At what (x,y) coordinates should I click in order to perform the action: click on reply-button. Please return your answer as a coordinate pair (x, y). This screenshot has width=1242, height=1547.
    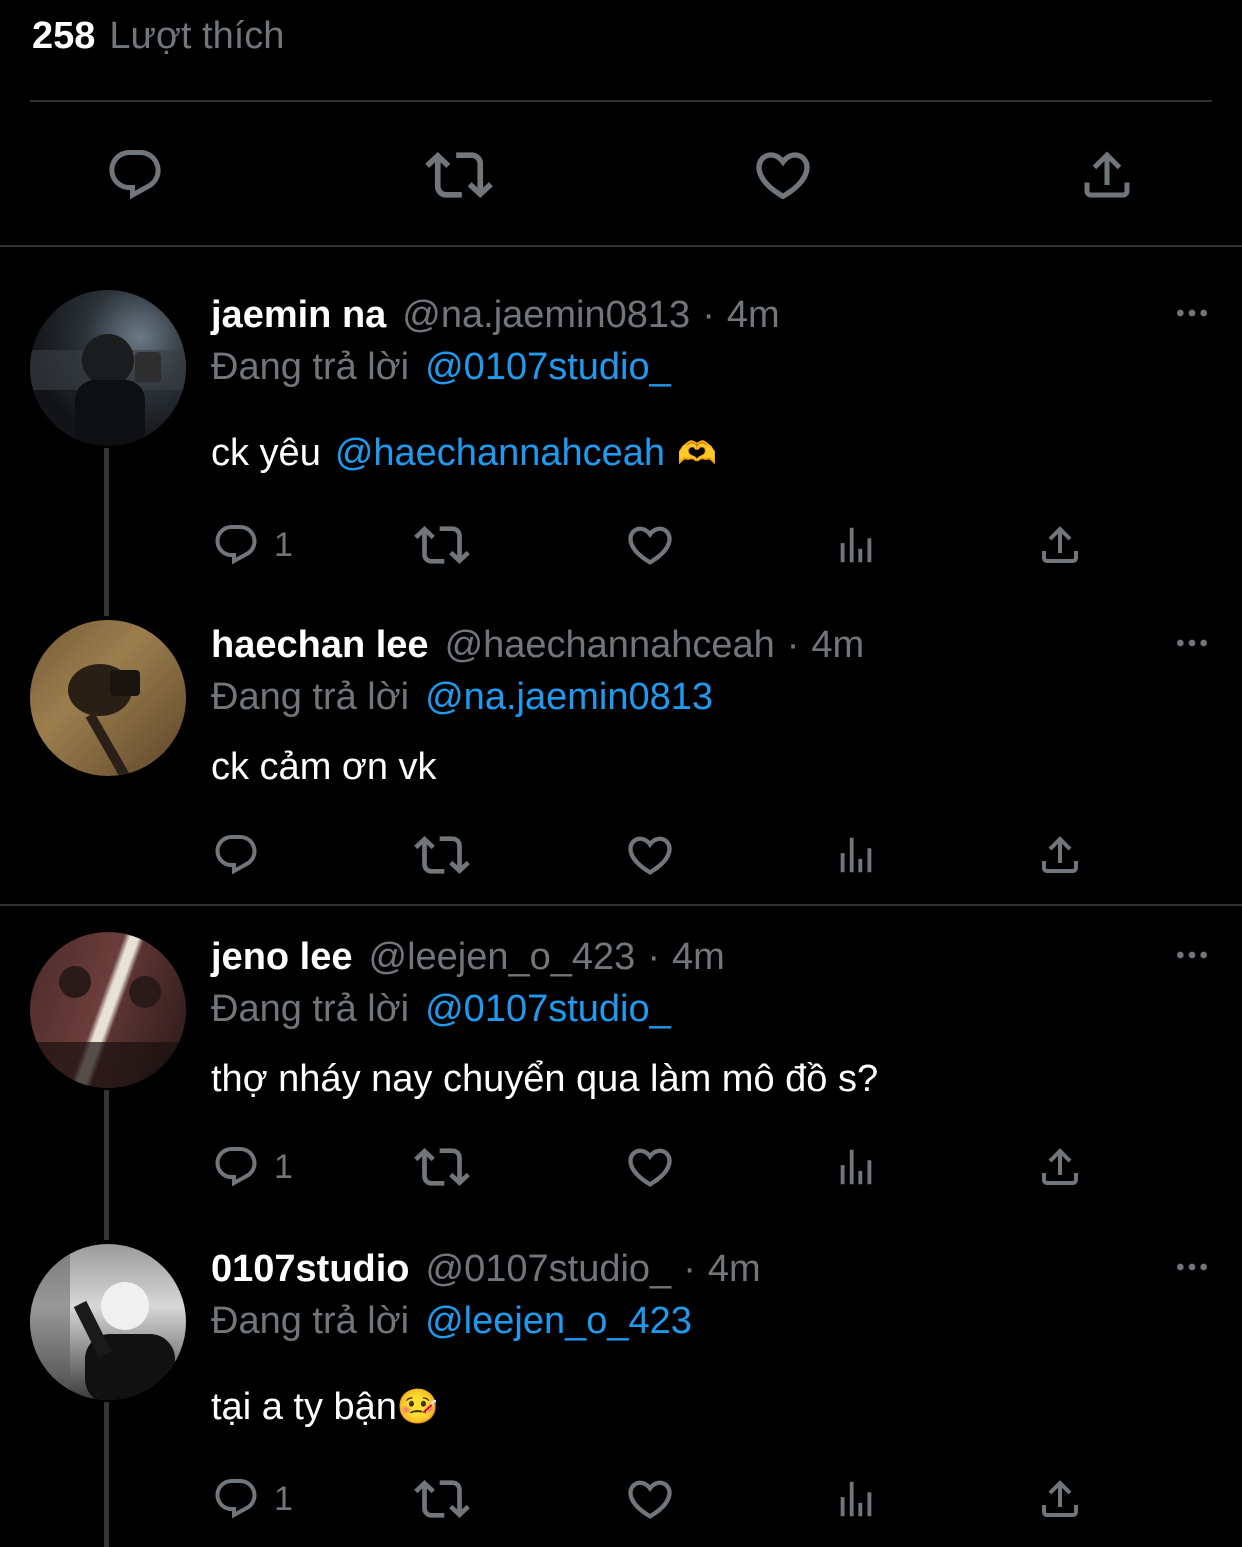
    Looking at the image, I should click on (243, 855).